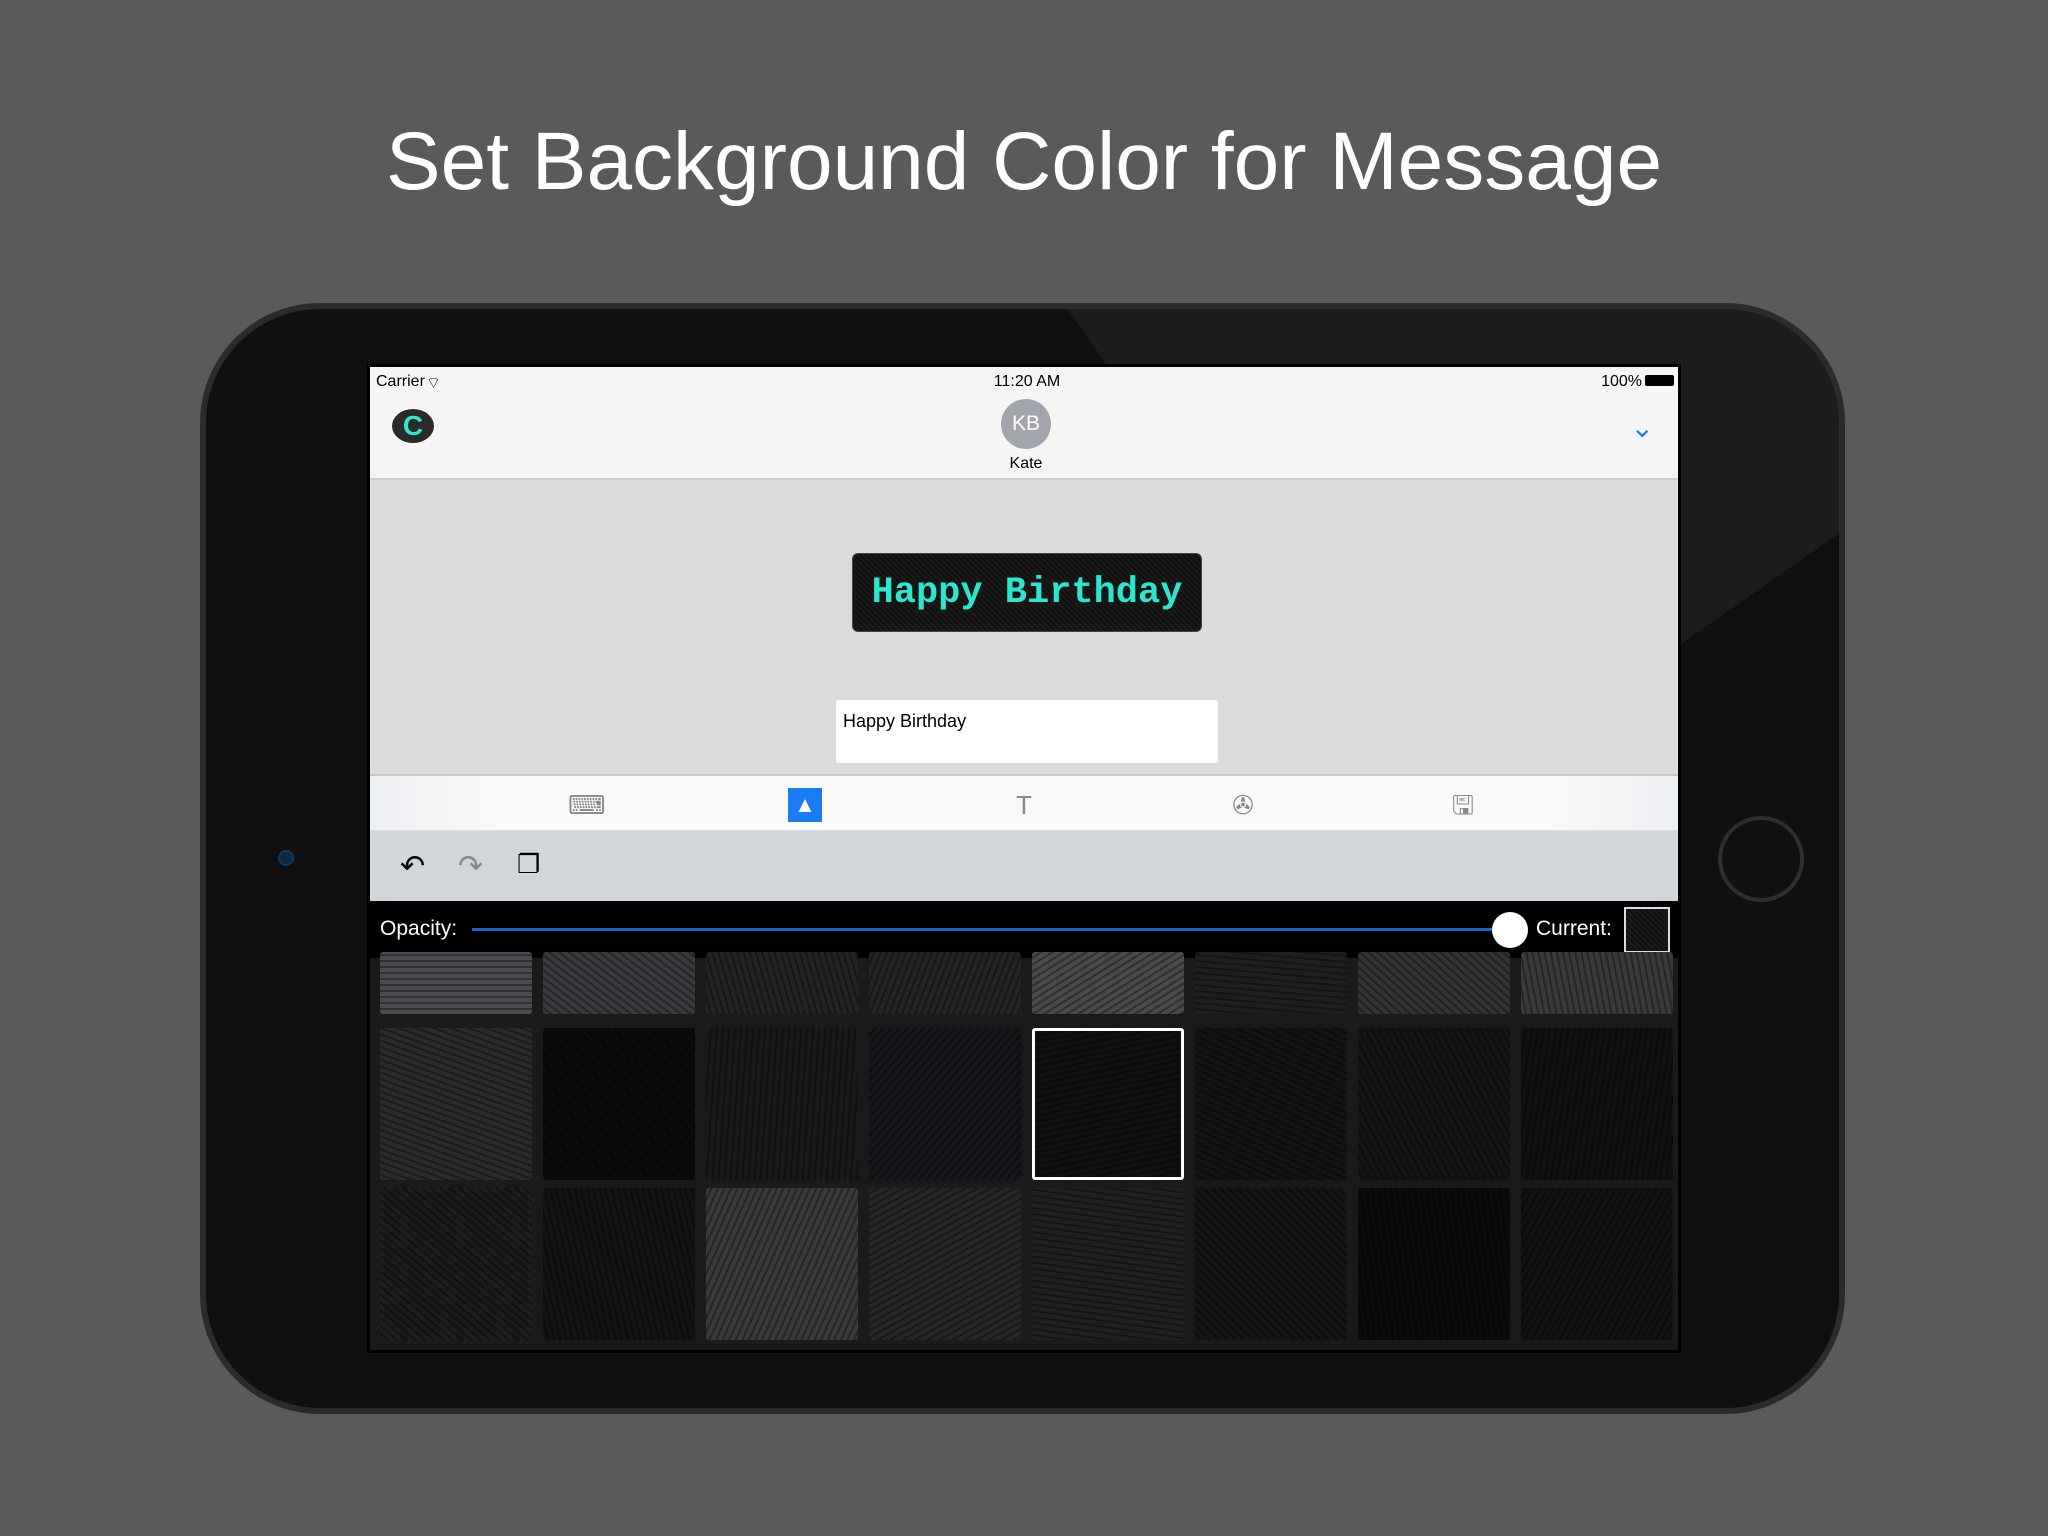  Describe the element at coordinates (1510, 930) in the screenshot. I see `opacity-slider-thumb` at that location.